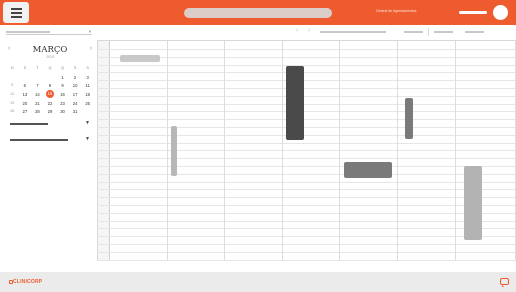  What do you see at coordinates (37, 85) in the screenshot?
I see `calendar-day: 7` at bounding box center [37, 85].